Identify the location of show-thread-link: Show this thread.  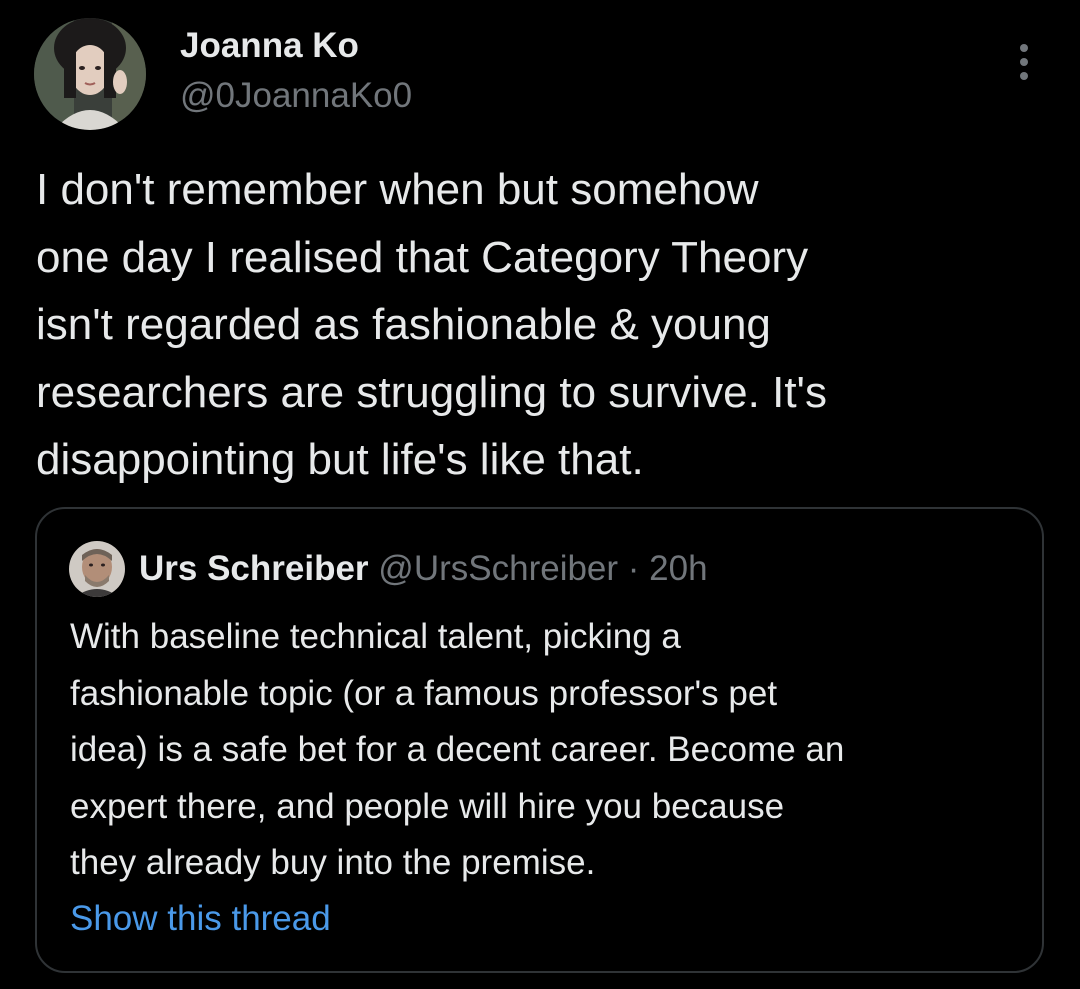
(200, 919).